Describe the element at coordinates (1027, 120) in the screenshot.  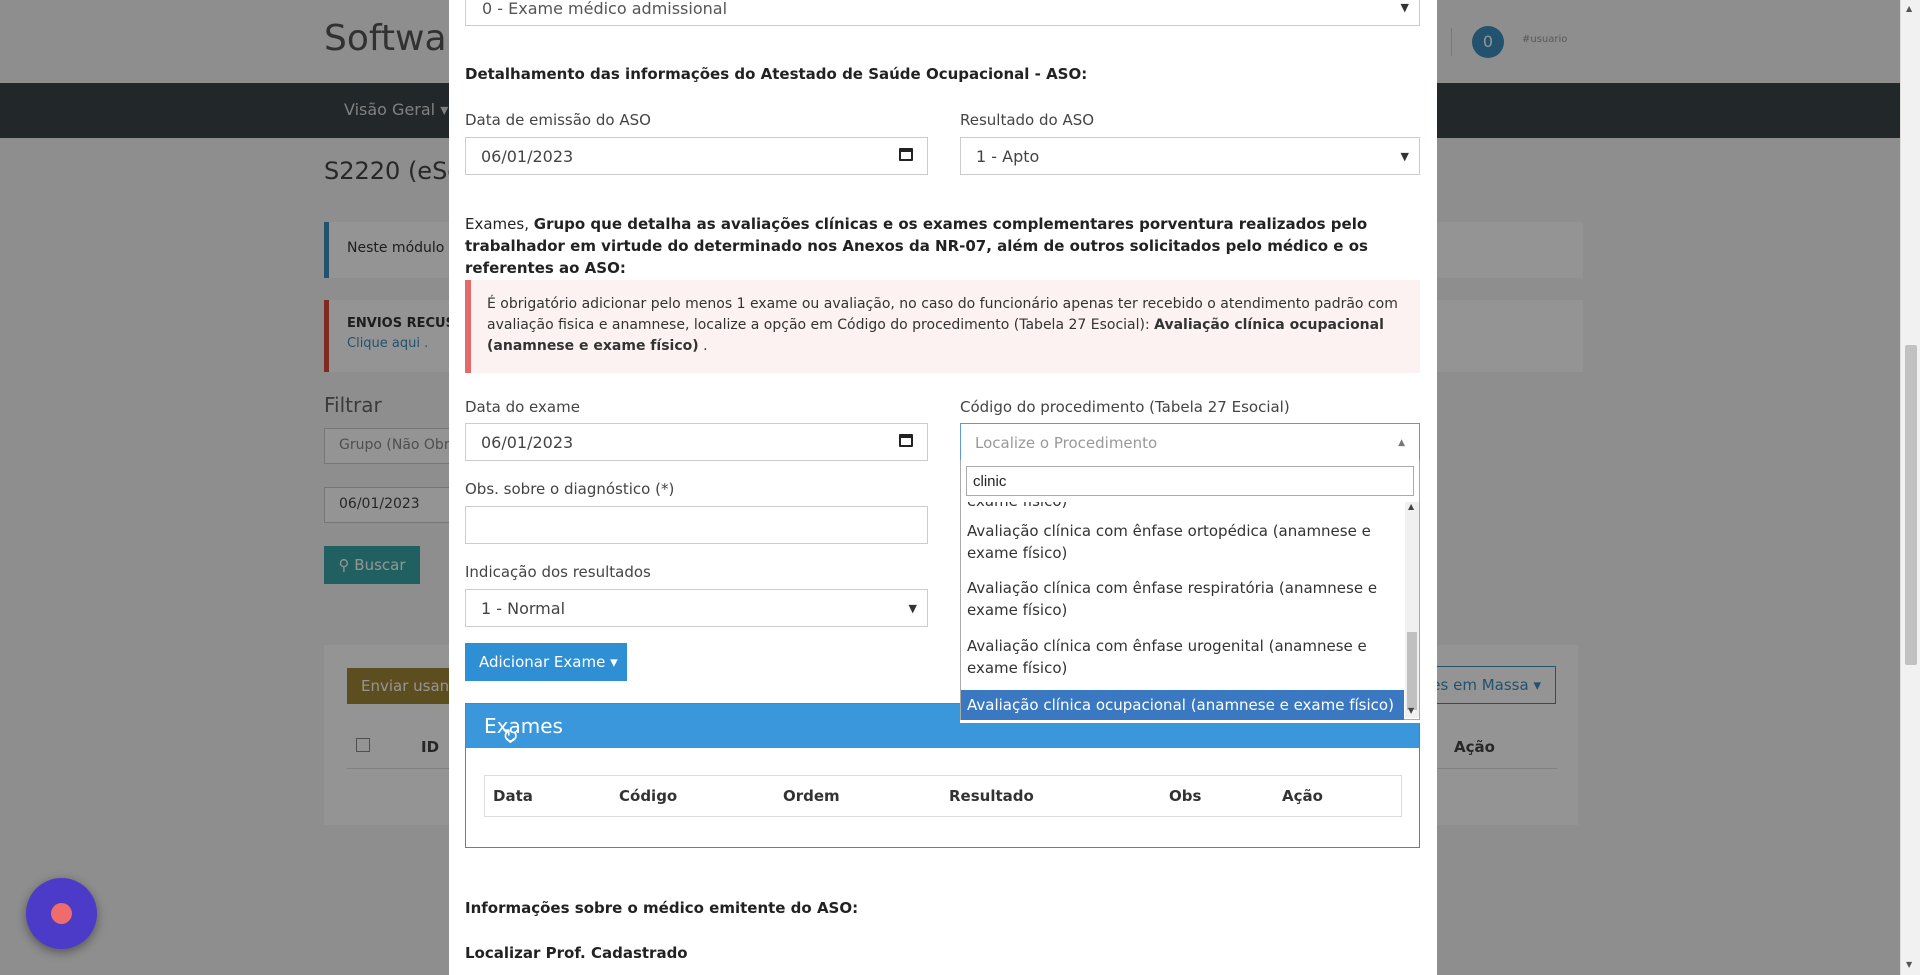
I see `aso-result-label: Resultado do ASO` at that location.